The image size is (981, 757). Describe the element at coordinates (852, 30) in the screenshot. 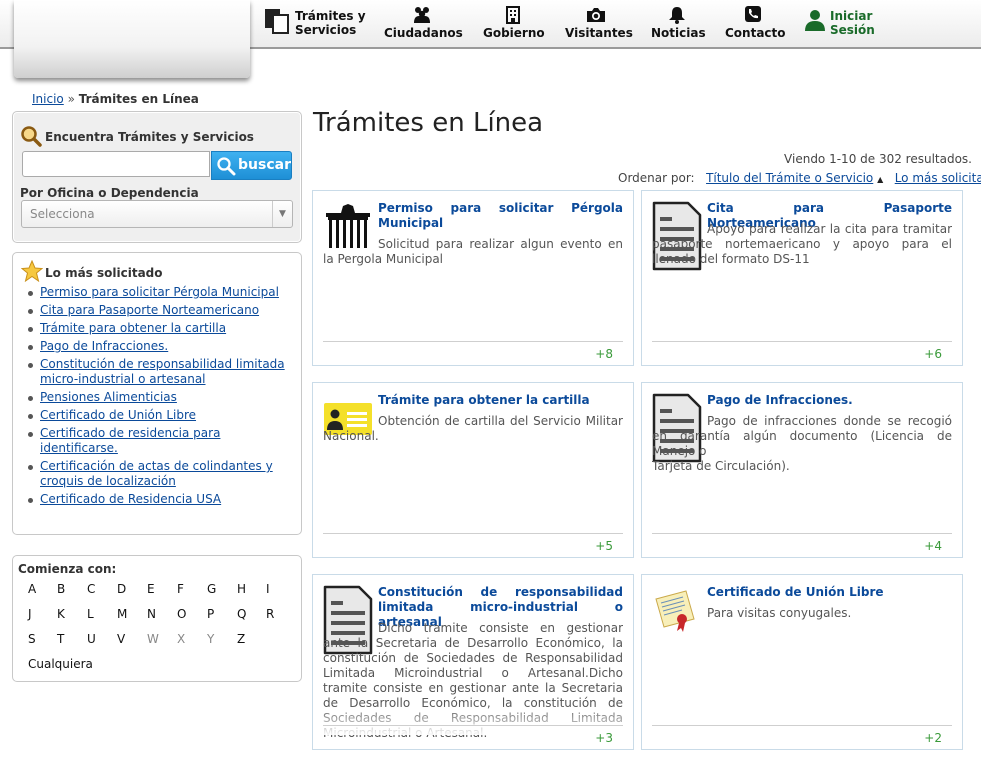

I see `nav-login-label-2: Sesión` at that location.